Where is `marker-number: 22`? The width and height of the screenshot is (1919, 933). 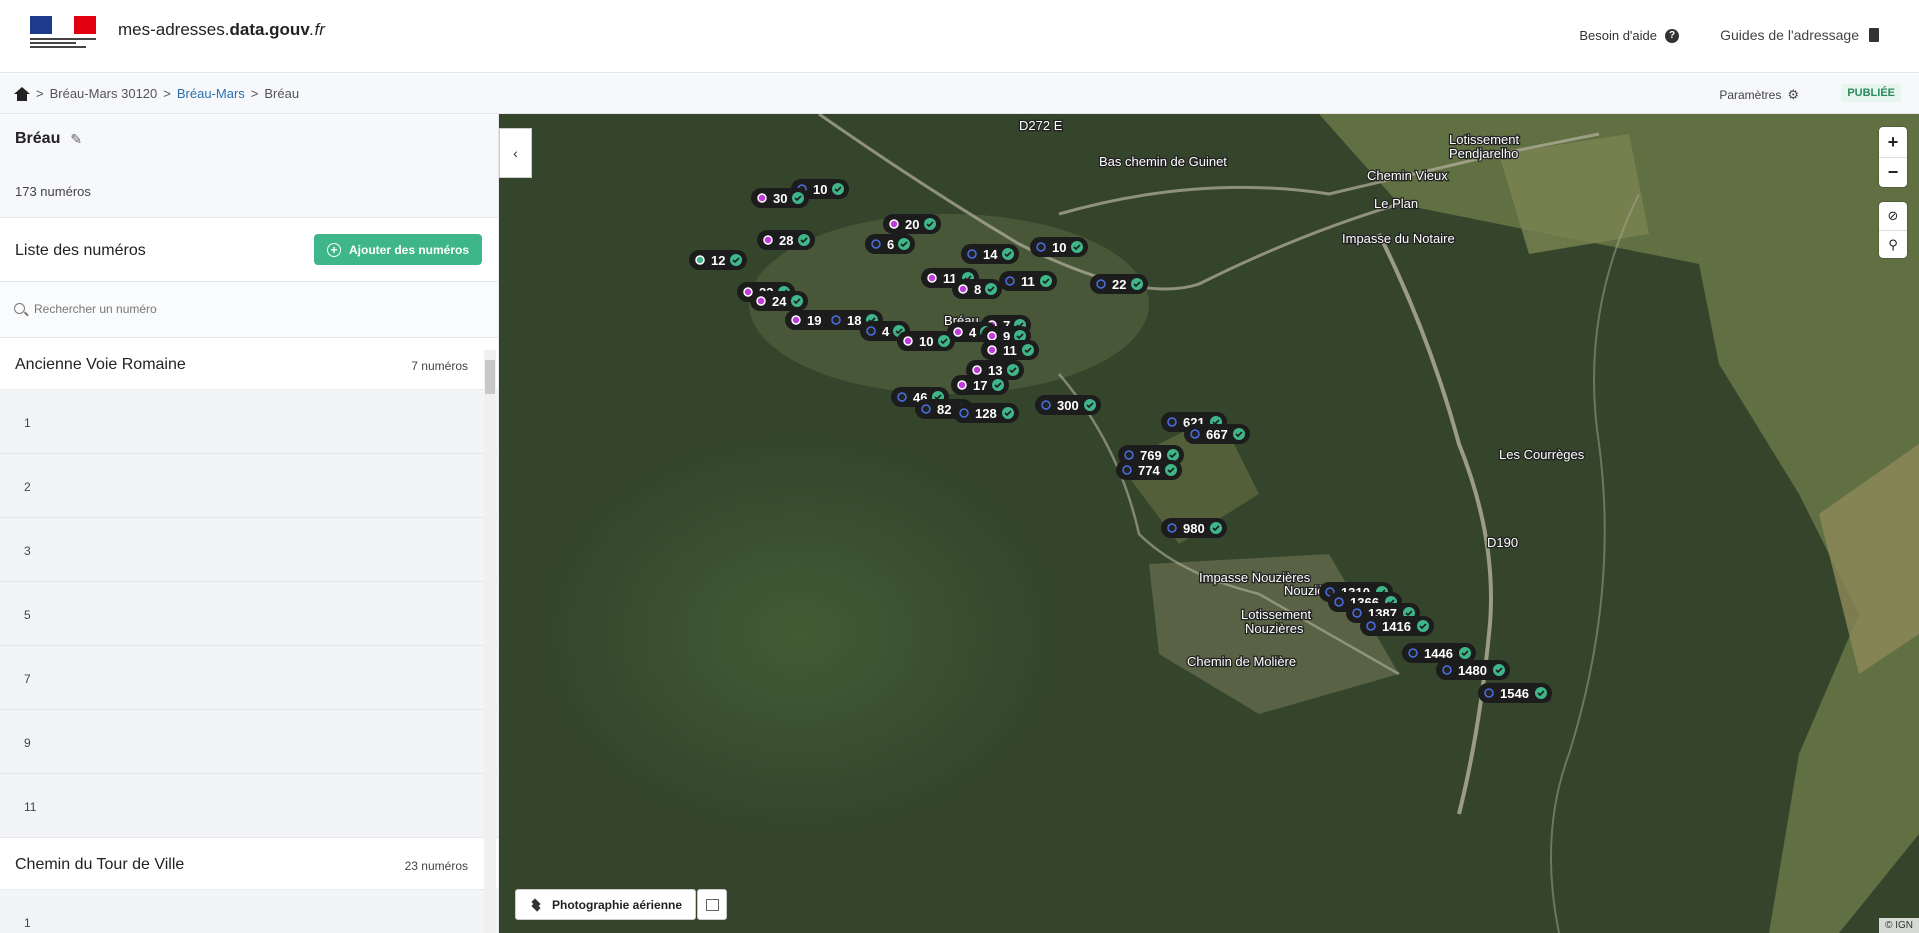
marker-number: 22 is located at coordinates (1119, 284).